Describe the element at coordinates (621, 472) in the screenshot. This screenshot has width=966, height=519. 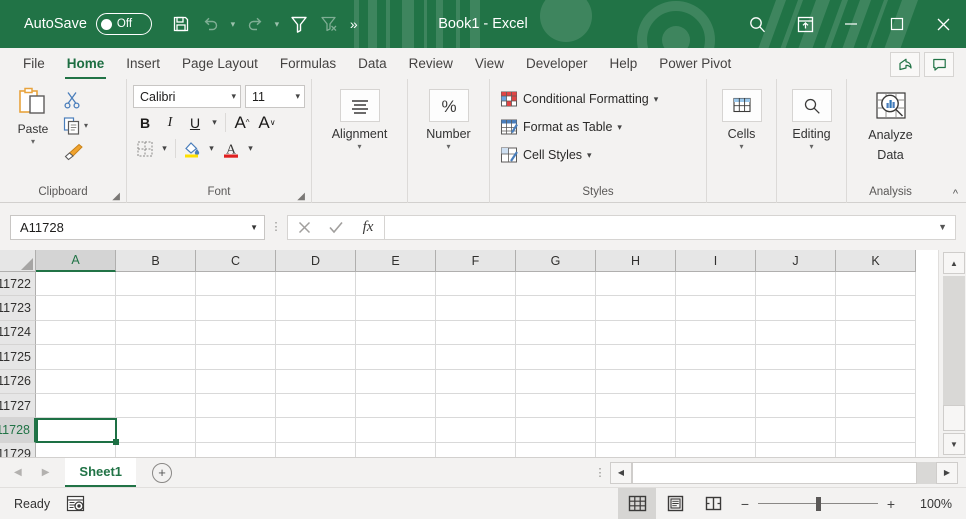
I see `scroll-left-icon: ◀` at that location.